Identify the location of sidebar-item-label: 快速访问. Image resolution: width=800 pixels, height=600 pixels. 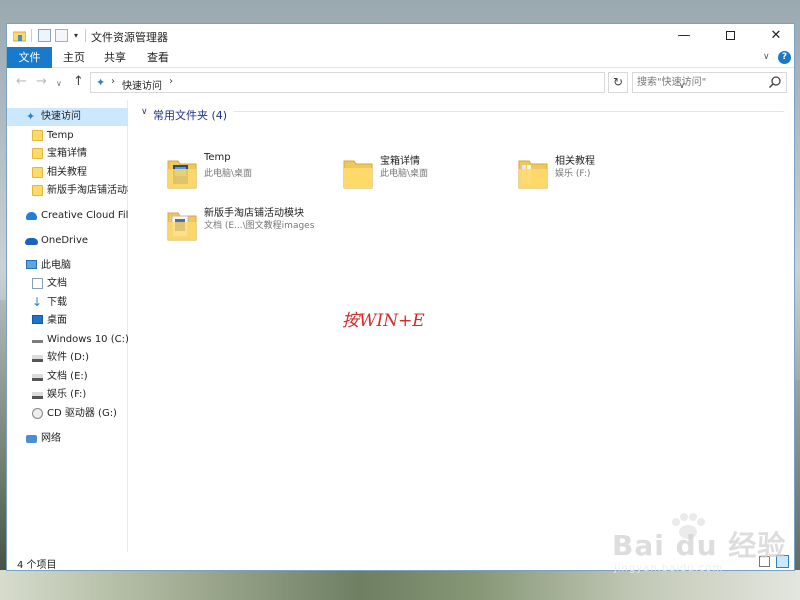
(61, 116).